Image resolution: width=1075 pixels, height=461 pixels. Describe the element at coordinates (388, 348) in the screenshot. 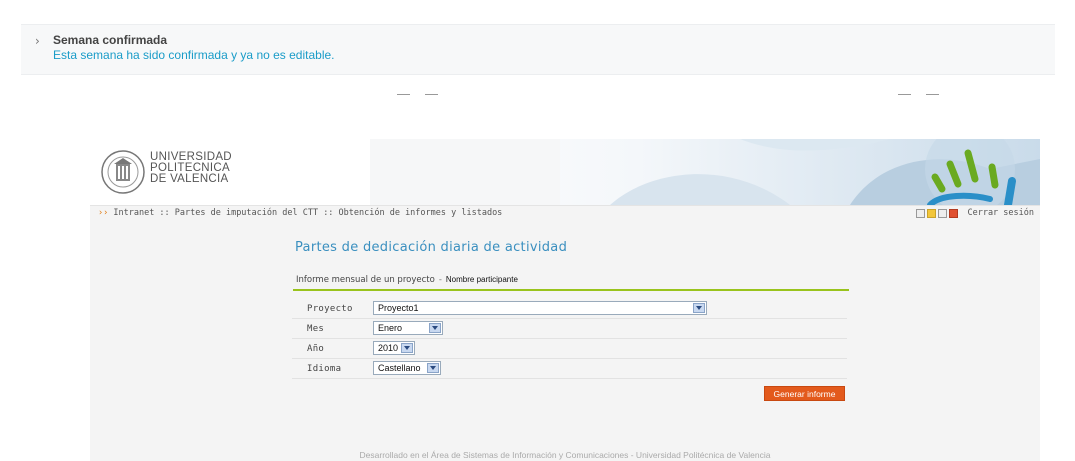

I see `year-select-value: 2010` at that location.